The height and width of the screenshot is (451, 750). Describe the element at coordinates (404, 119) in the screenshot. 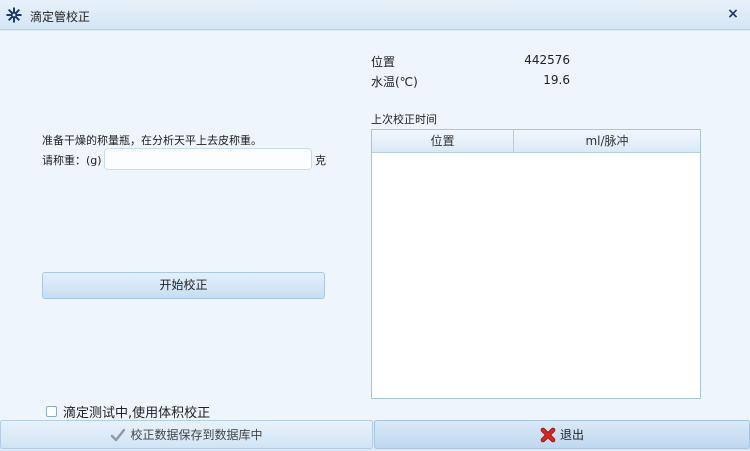

I see `last-calibration-label: 上次校正时间` at that location.